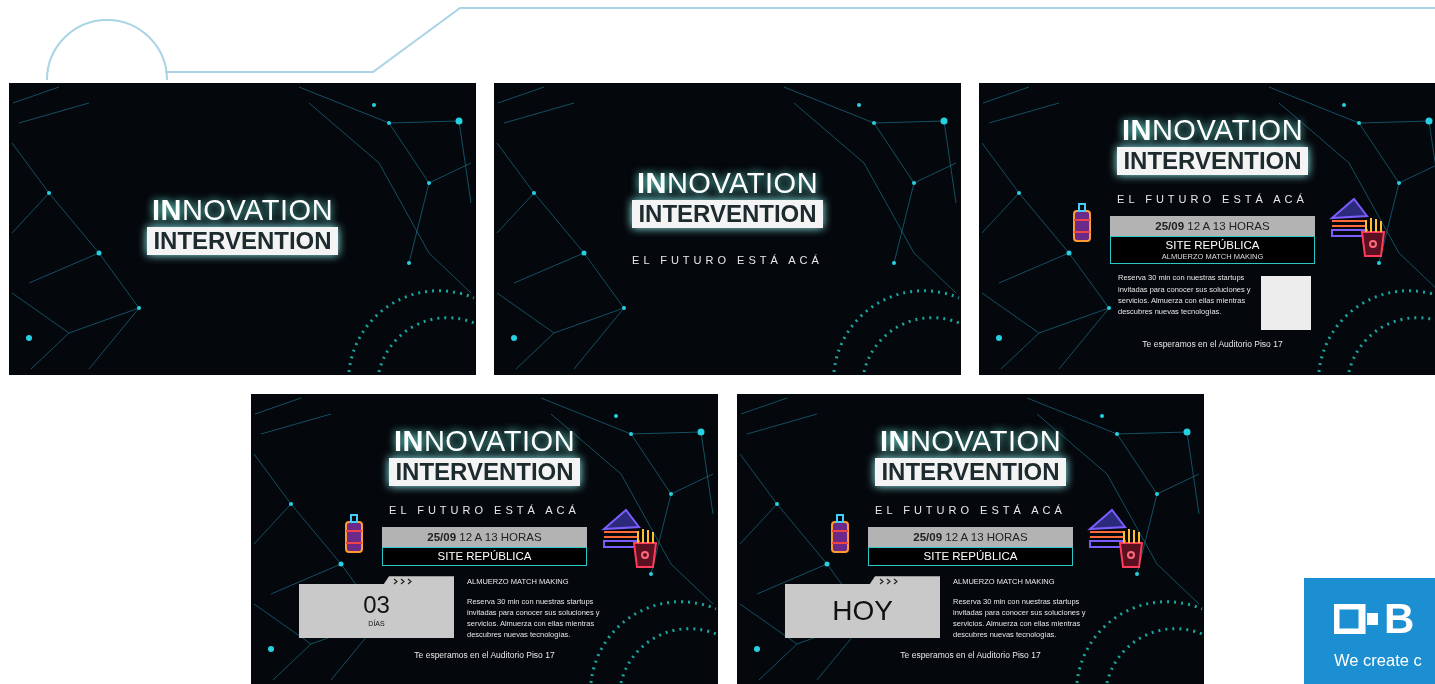 Image resolution: width=1435 pixels, height=684 pixels. Describe the element at coordinates (1356, 619) in the screenshot. I see `squares-logo-icon` at that location.